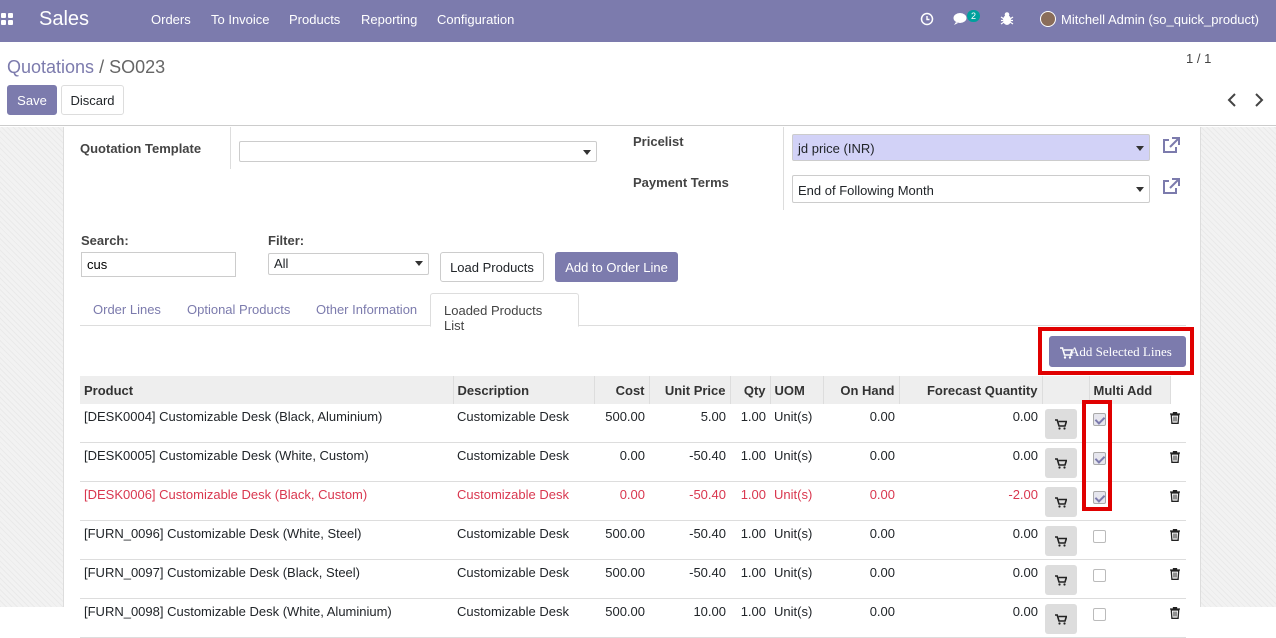 The width and height of the screenshot is (1276, 638). Describe the element at coordinates (127, 309) in the screenshot. I see `tab-order-lines: Order Lines` at that location.